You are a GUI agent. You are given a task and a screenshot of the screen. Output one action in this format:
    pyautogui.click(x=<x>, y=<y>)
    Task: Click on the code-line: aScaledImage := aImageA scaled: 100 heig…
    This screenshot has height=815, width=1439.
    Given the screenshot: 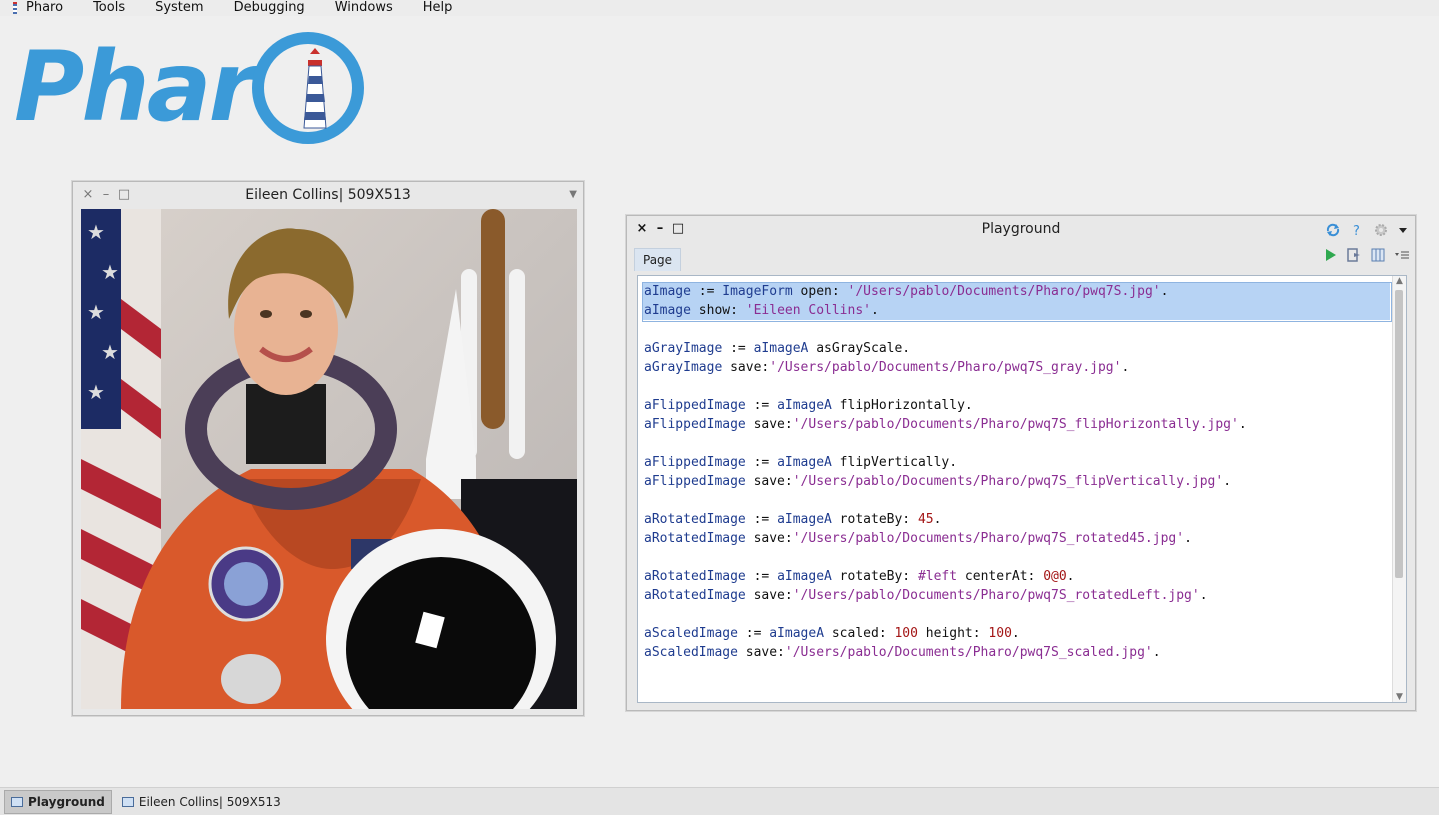 What is the action you would take?
    pyautogui.click(x=1016, y=633)
    